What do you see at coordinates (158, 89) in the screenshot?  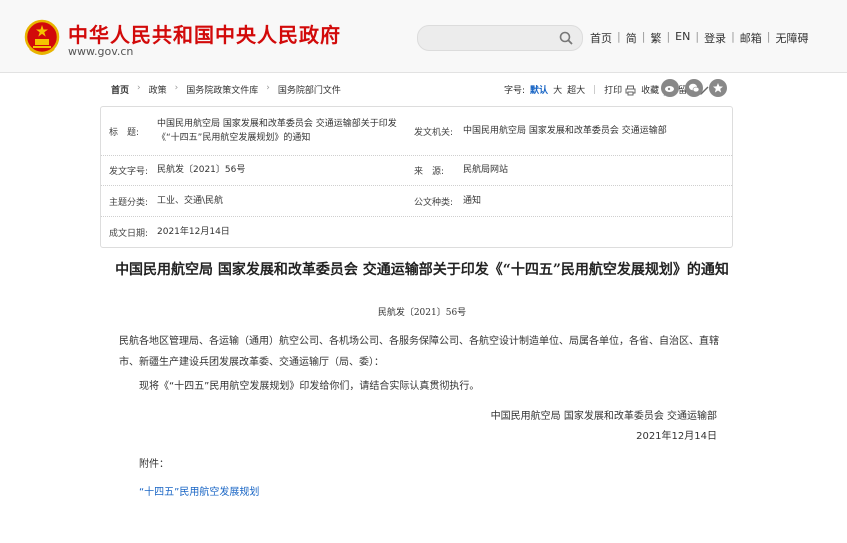 I see `breadcrumb-policy: 政策` at bounding box center [158, 89].